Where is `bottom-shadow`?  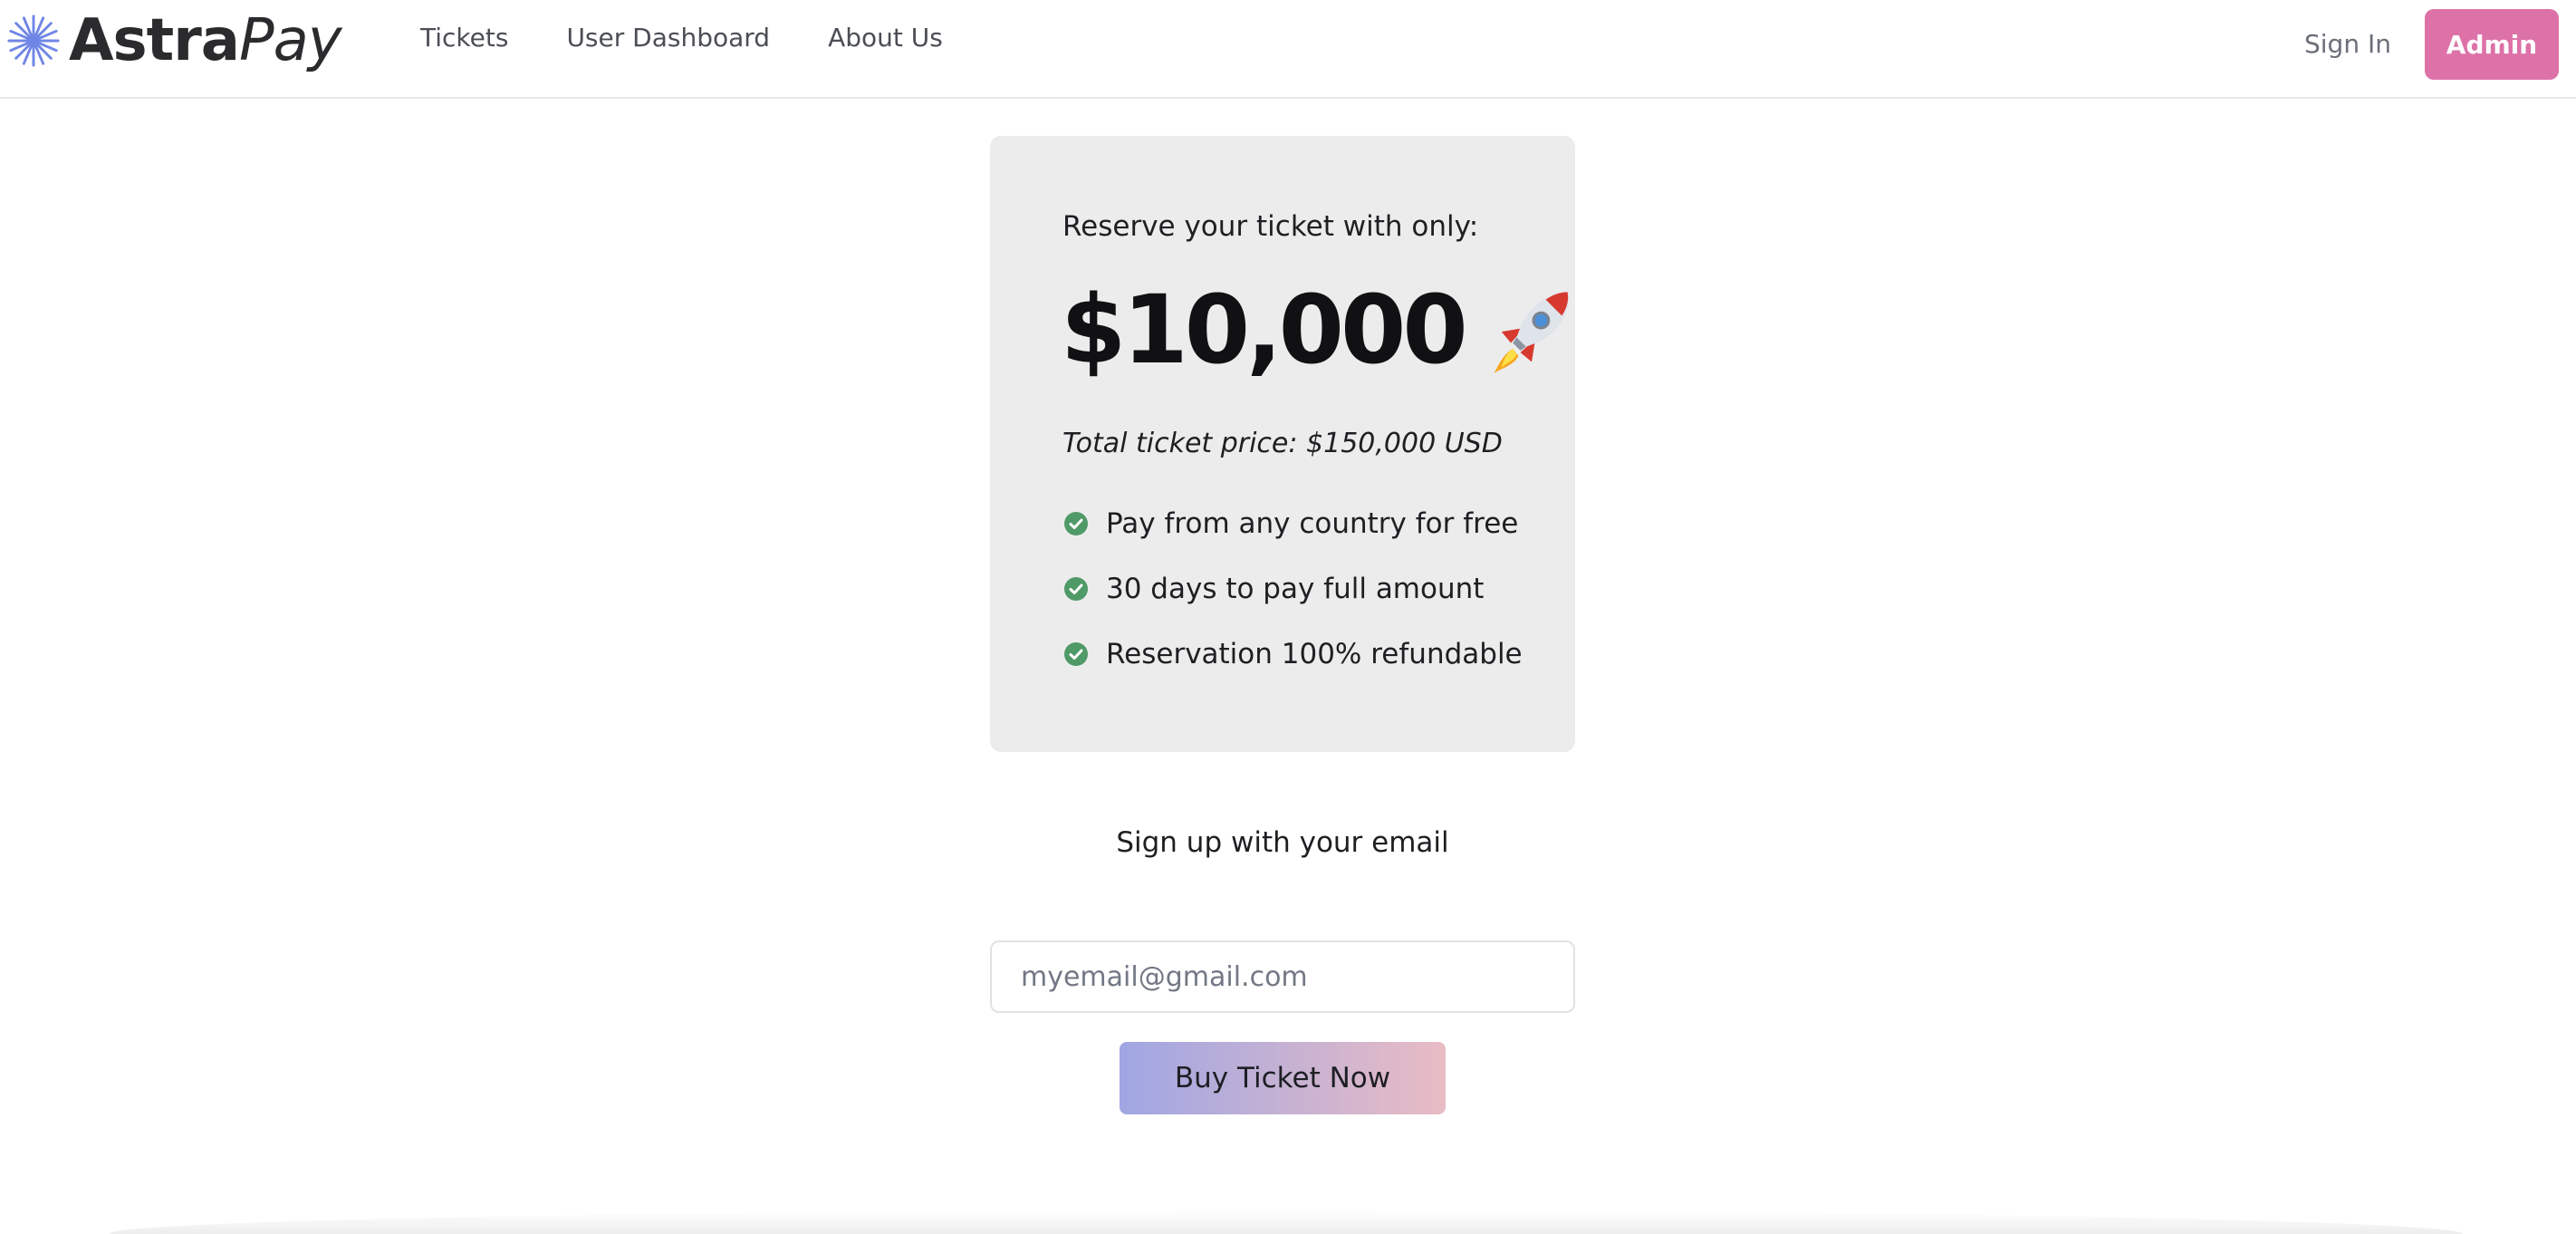 bottom-shadow is located at coordinates (1286, 1222).